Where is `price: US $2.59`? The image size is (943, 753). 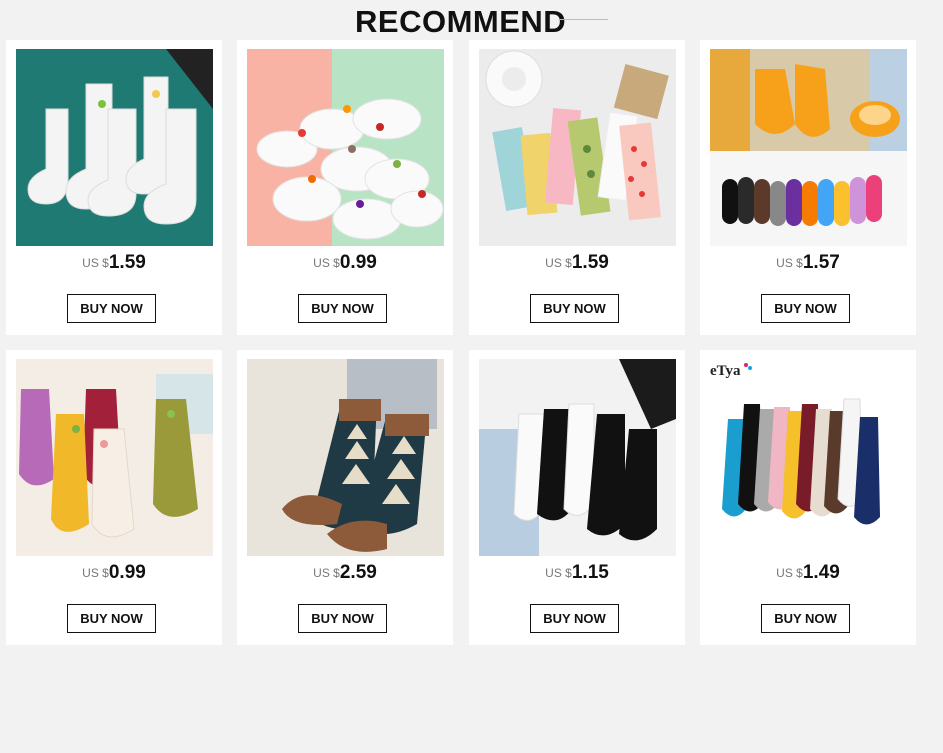 price: US $2.59 is located at coordinates (345, 573).